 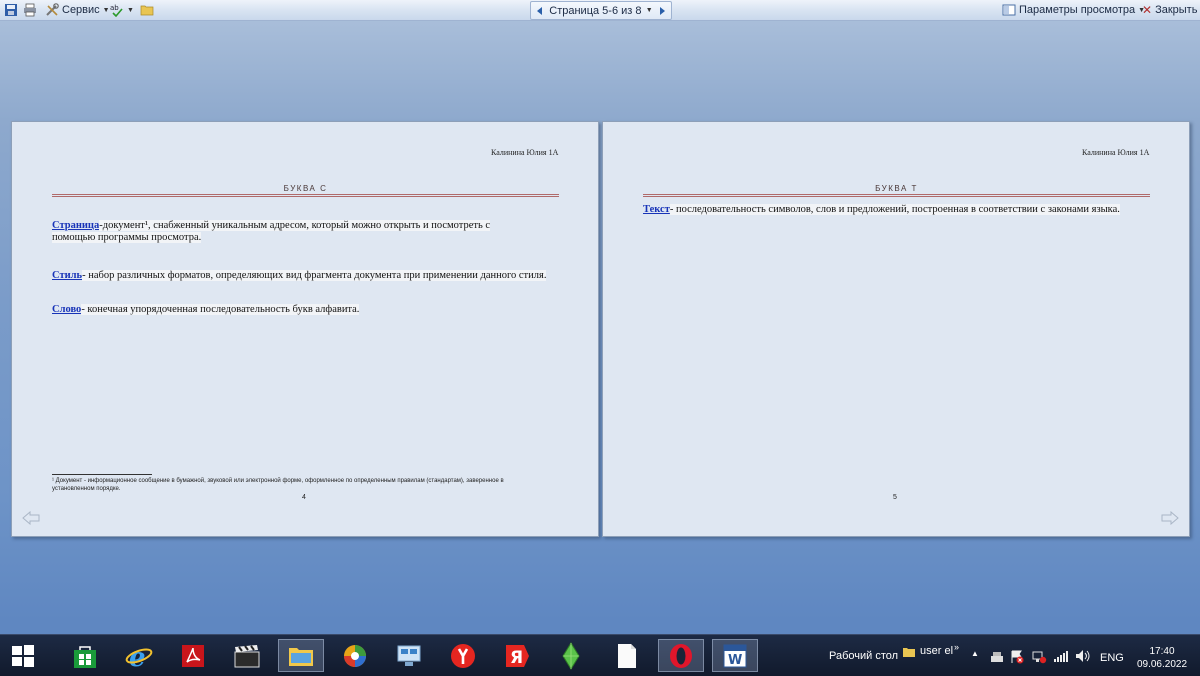 I want to click on spelling-button: ab ▼, so click(x=122, y=10).